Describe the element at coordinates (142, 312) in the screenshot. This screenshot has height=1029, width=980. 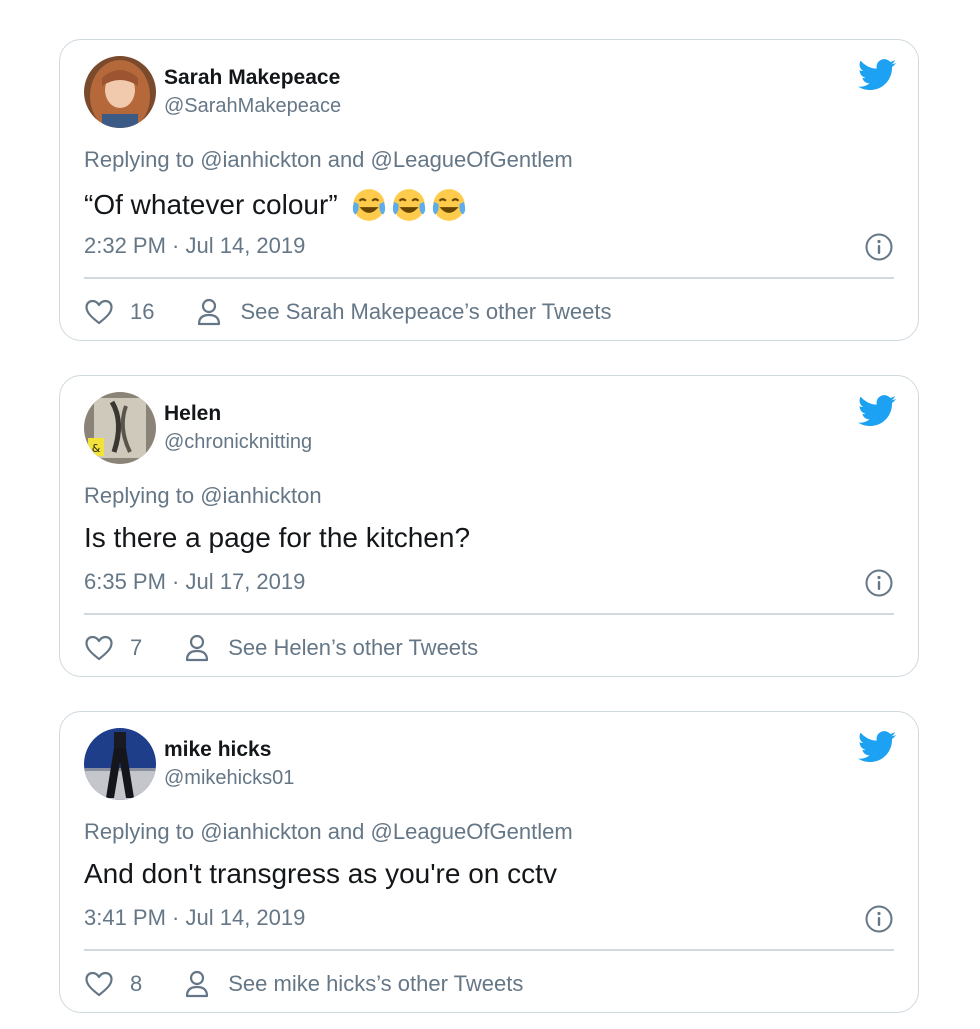
I see `like-count: 16` at that location.